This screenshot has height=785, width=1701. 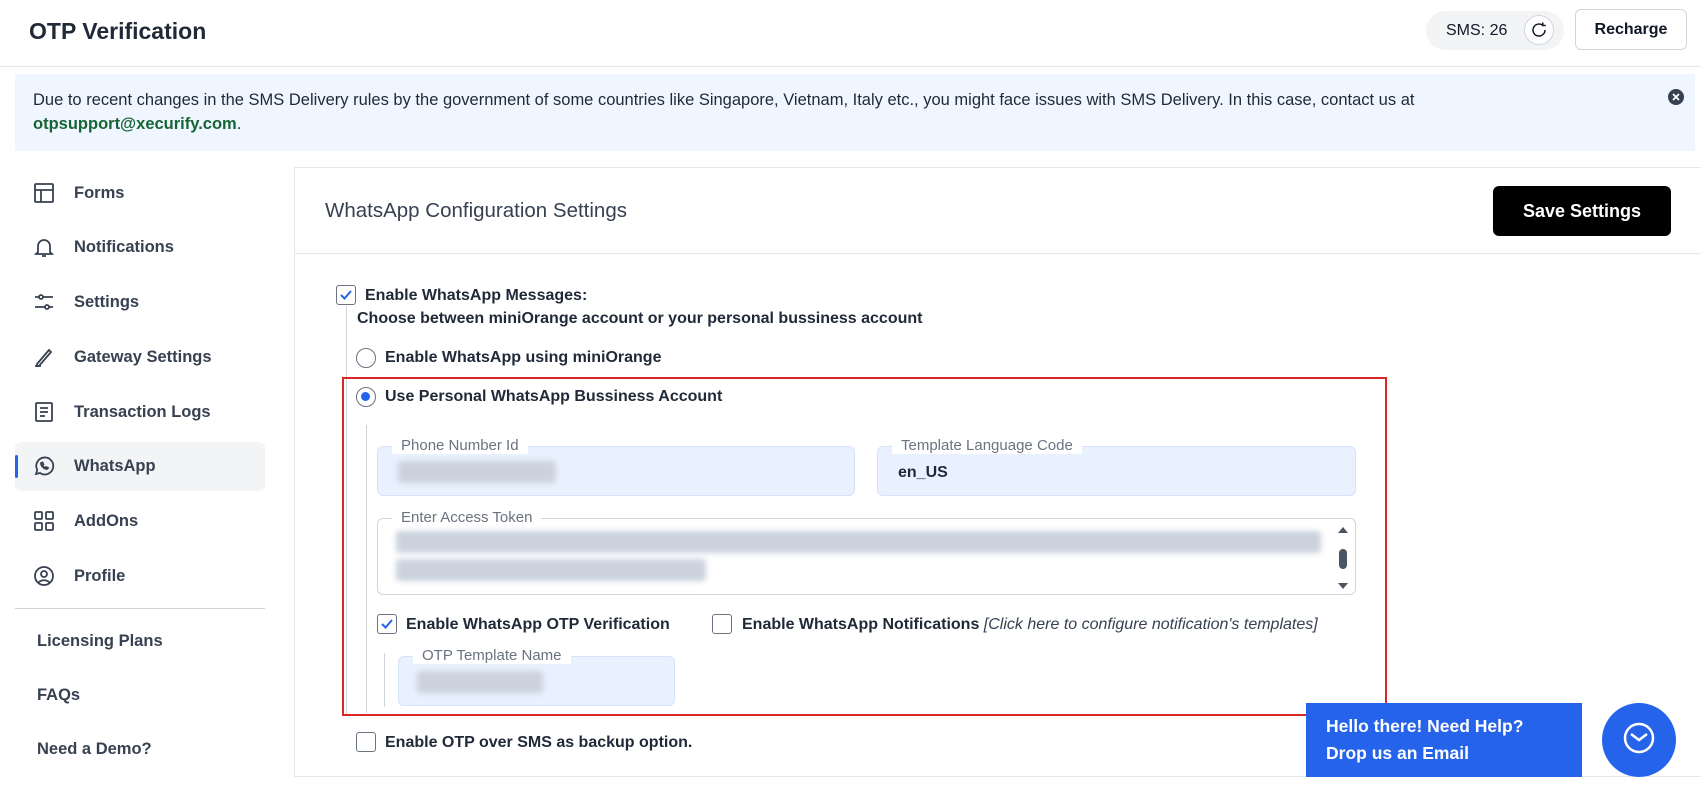 What do you see at coordinates (366, 358) in the screenshot?
I see `miniorange-radio` at bounding box center [366, 358].